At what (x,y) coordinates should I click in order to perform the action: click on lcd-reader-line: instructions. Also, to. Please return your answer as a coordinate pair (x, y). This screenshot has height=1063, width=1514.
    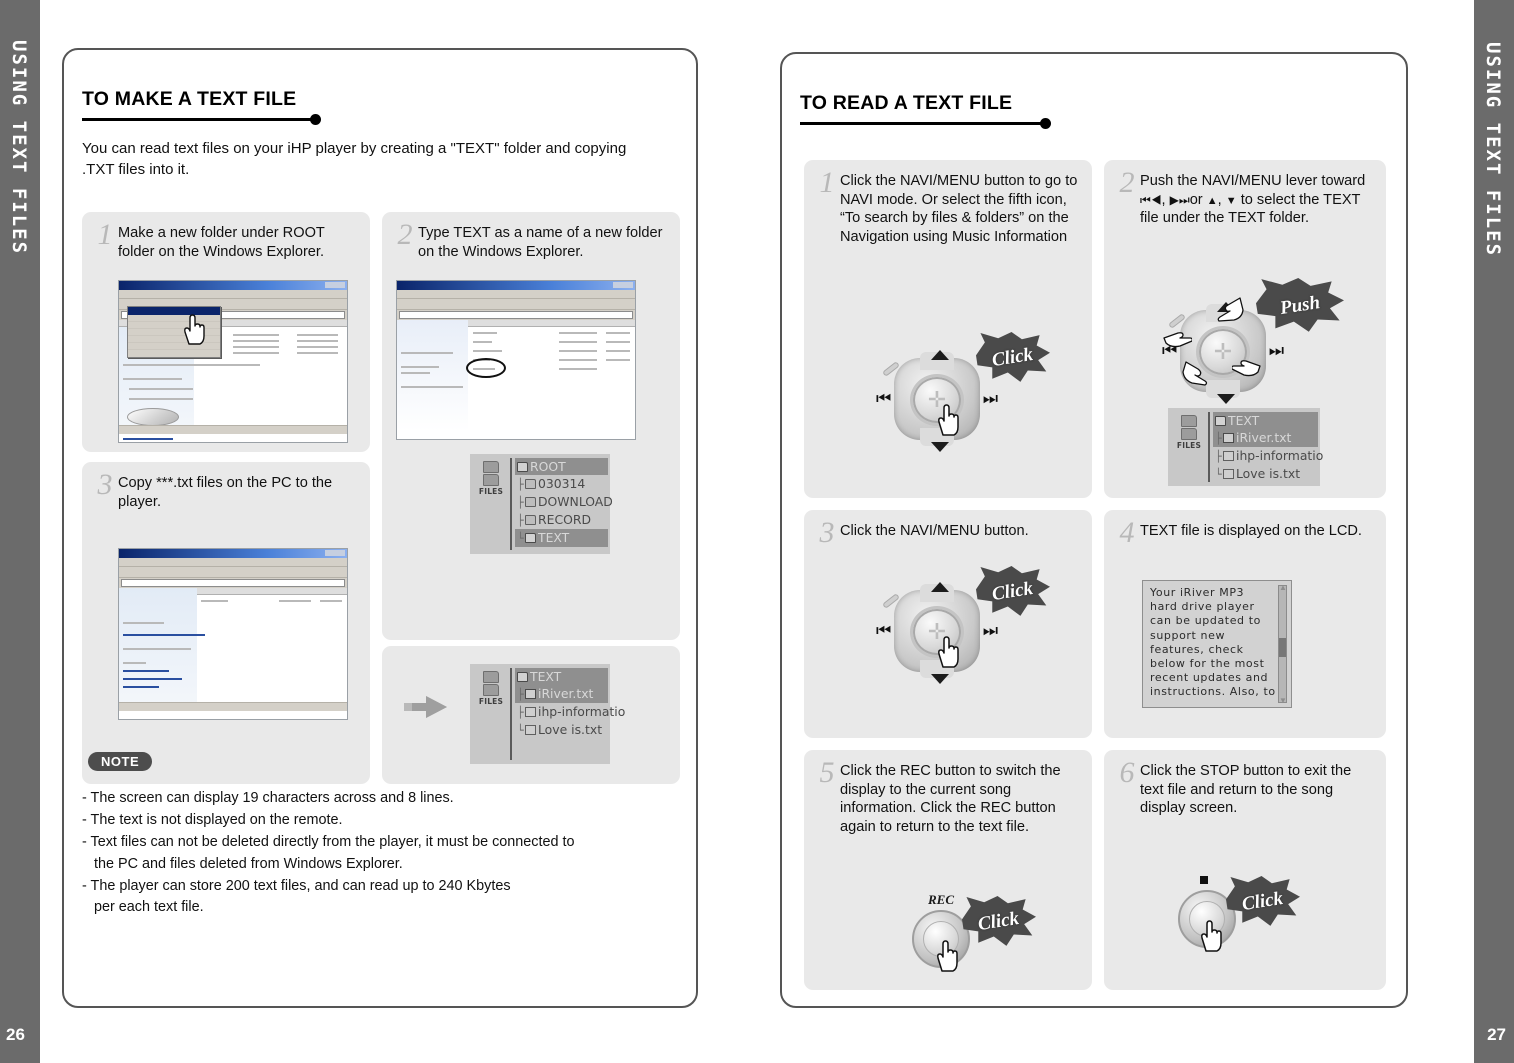
    Looking at the image, I should click on (1213, 692).